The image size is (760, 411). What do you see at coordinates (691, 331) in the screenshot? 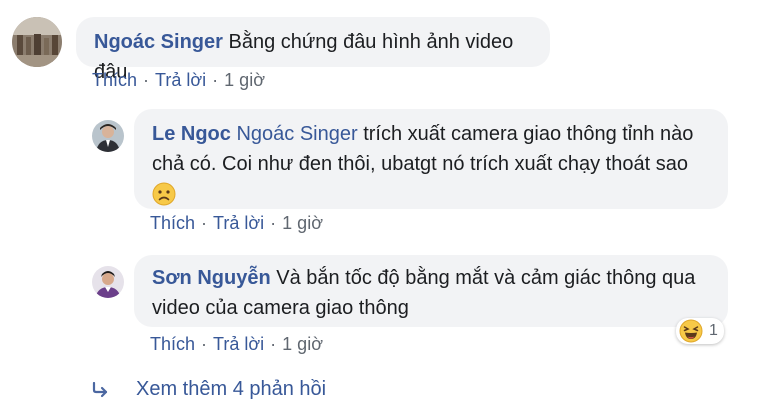
I see `laughing-face-icon` at bounding box center [691, 331].